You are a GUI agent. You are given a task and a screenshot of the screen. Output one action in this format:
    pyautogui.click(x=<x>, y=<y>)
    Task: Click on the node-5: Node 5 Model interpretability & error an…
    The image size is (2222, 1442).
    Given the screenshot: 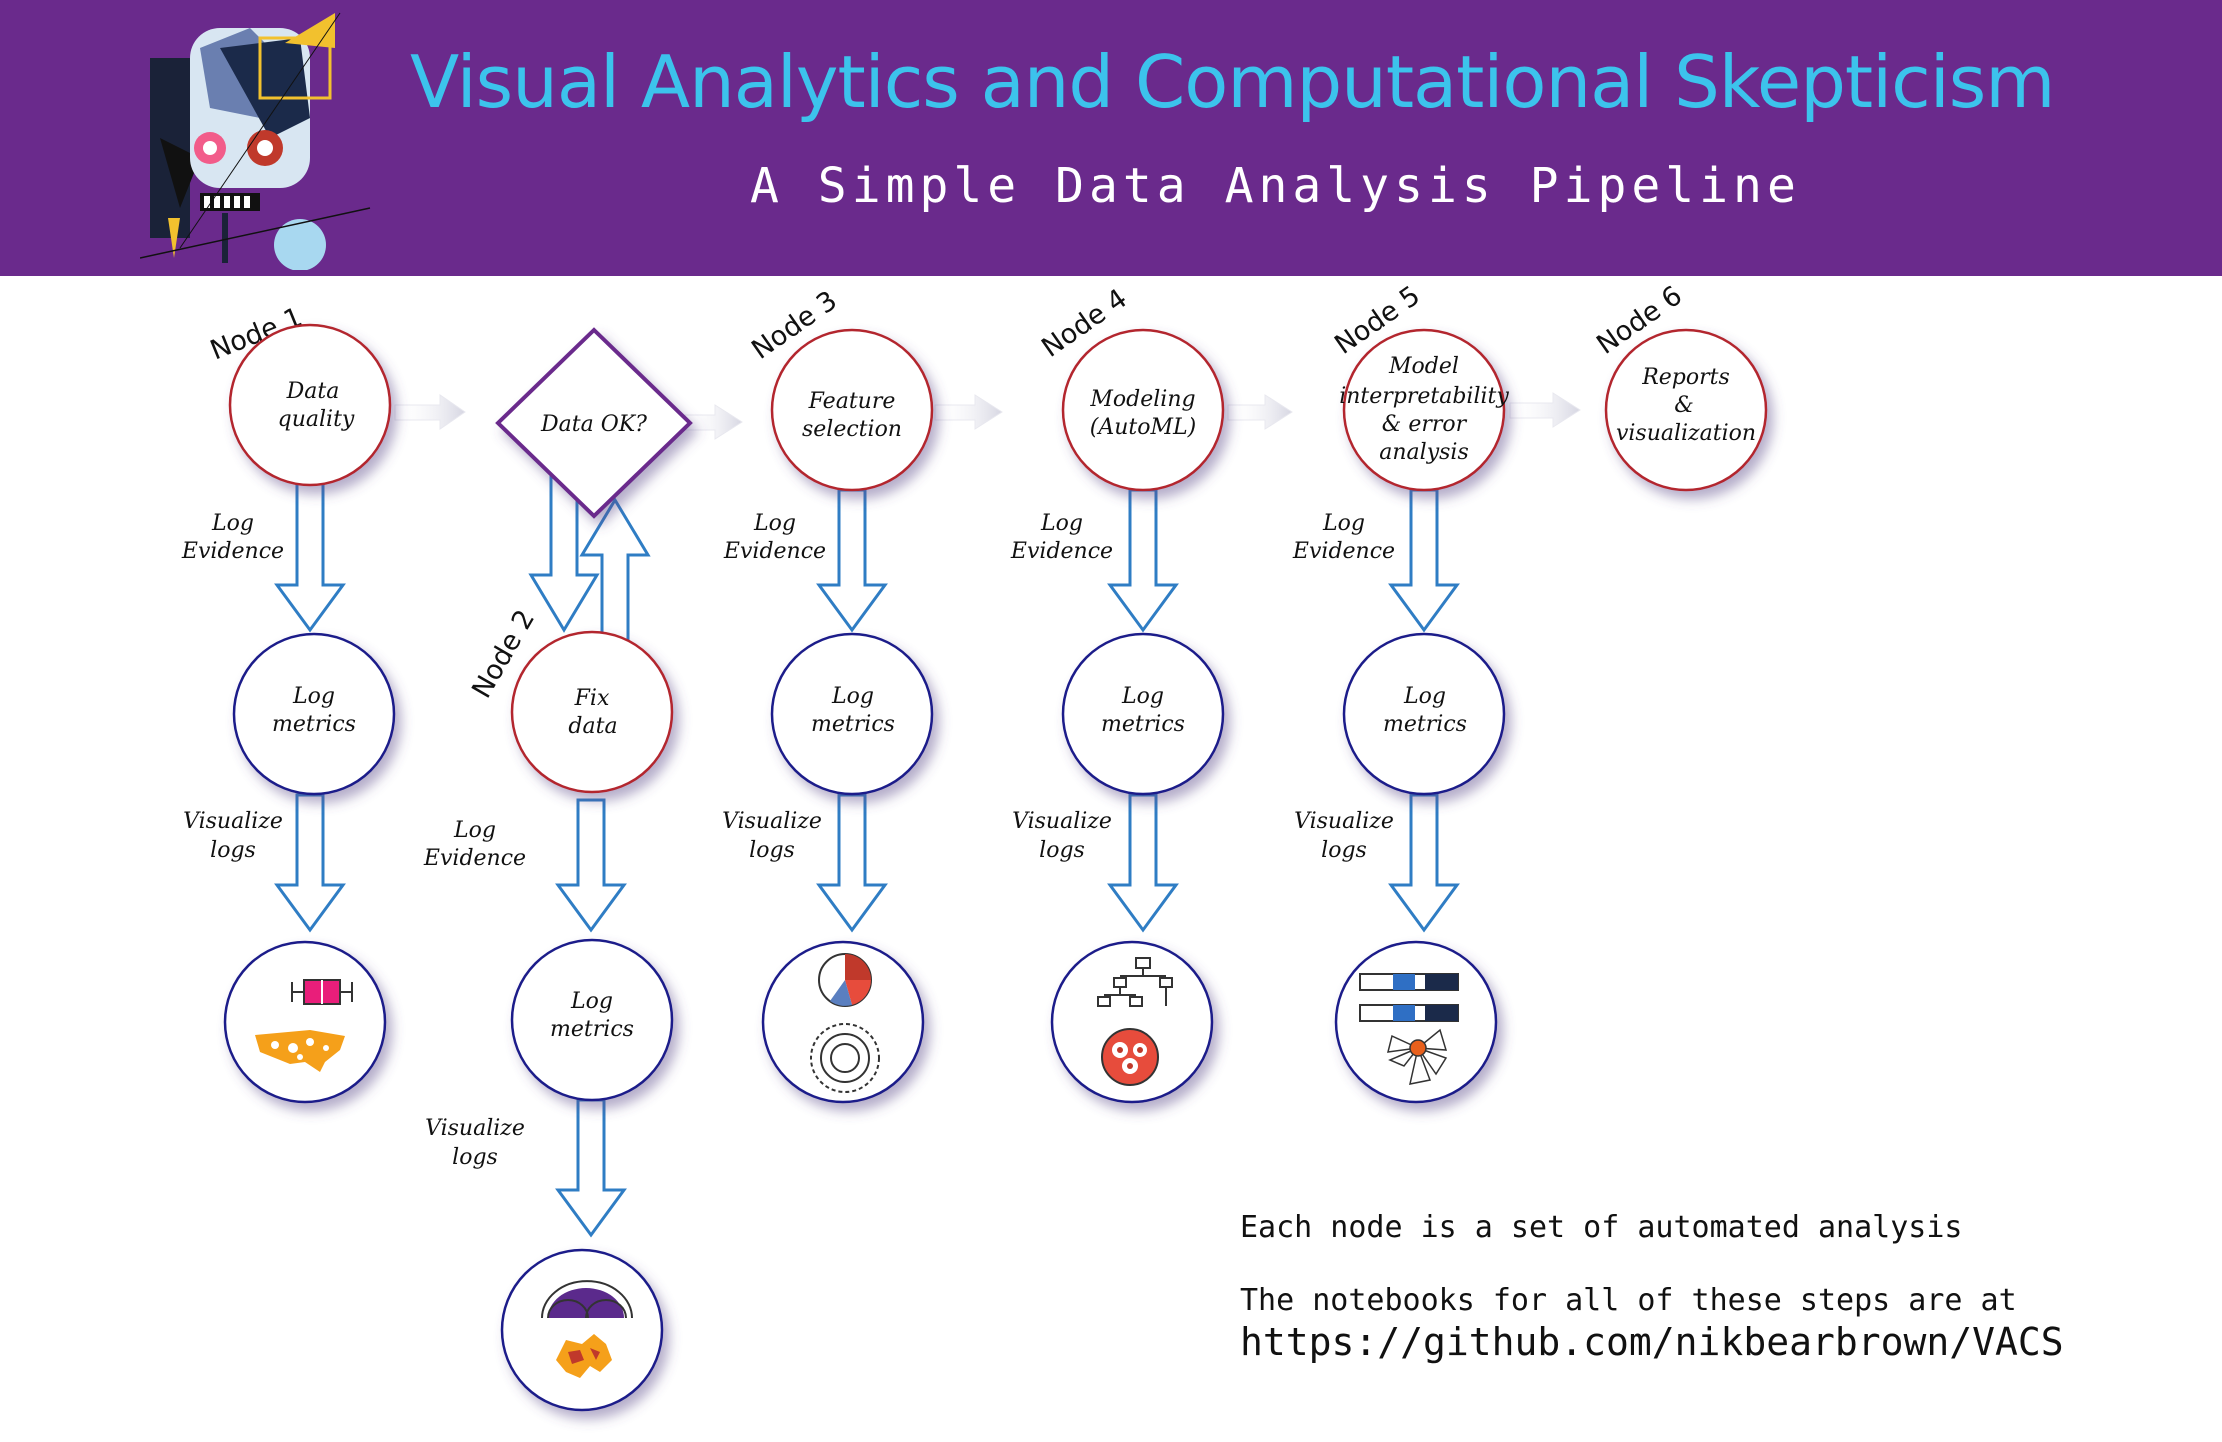 What is the action you would take?
    pyautogui.click(x=1419, y=386)
    